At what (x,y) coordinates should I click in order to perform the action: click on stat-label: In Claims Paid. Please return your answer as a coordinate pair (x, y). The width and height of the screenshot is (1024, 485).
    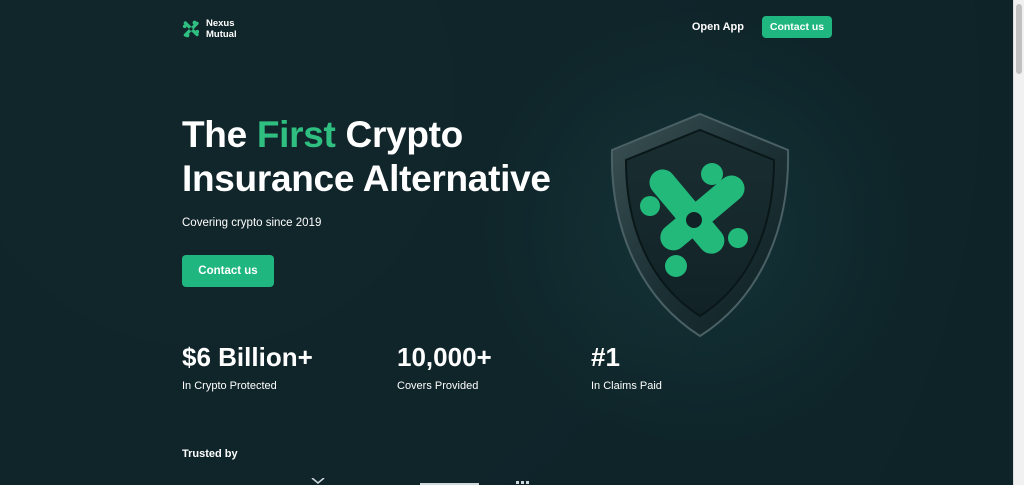
    Looking at the image, I should click on (626, 386).